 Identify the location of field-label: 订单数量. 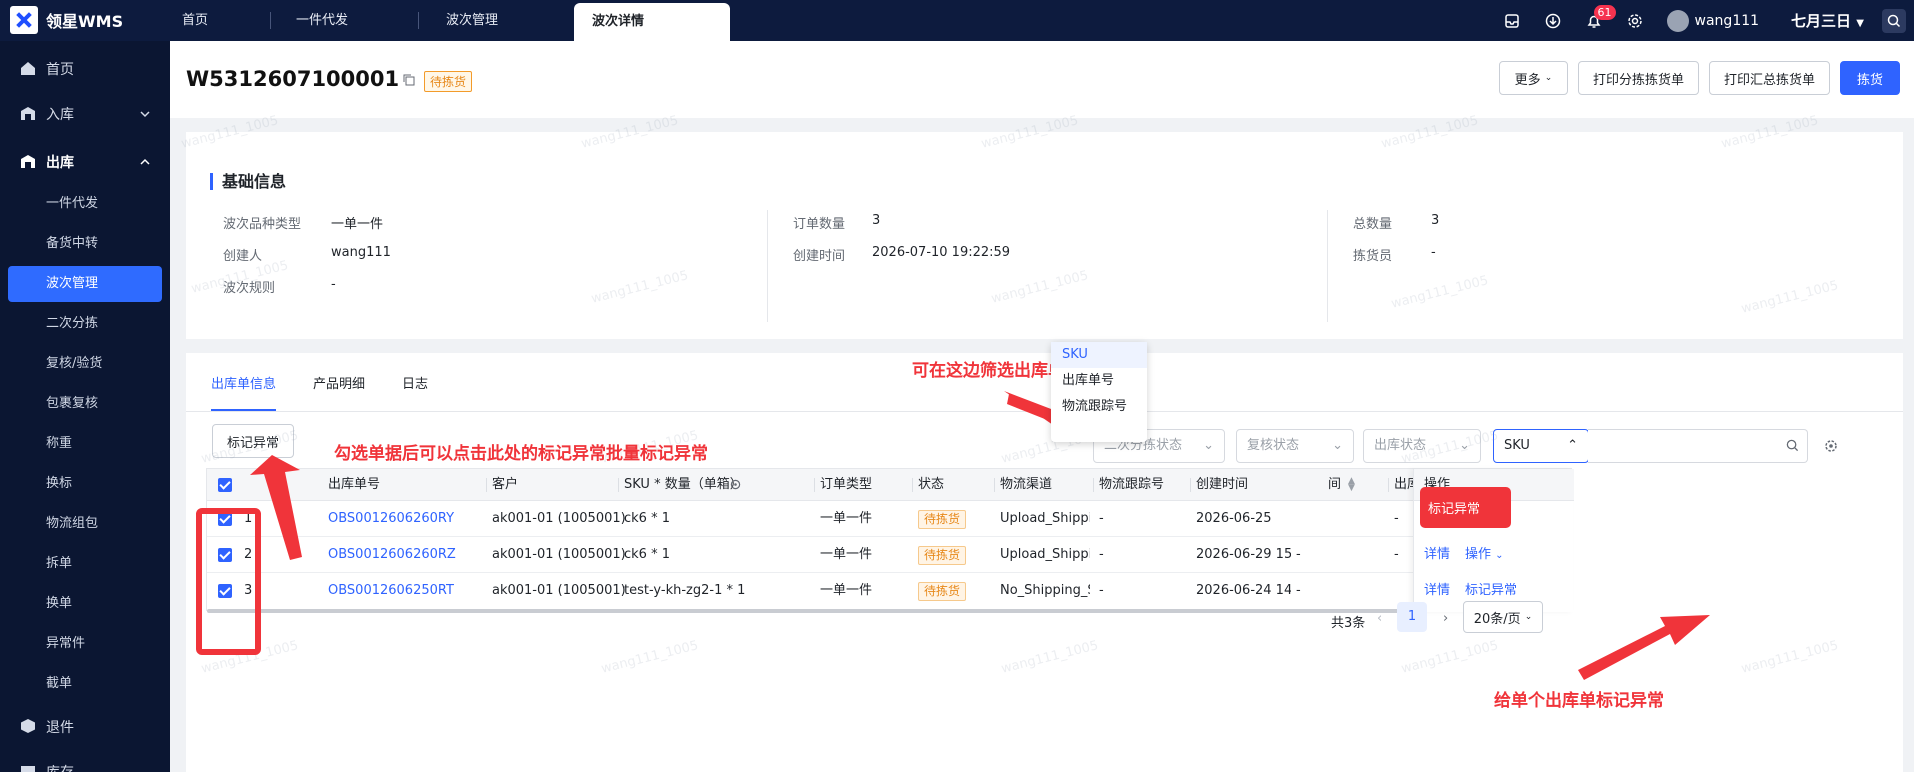
(819, 224).